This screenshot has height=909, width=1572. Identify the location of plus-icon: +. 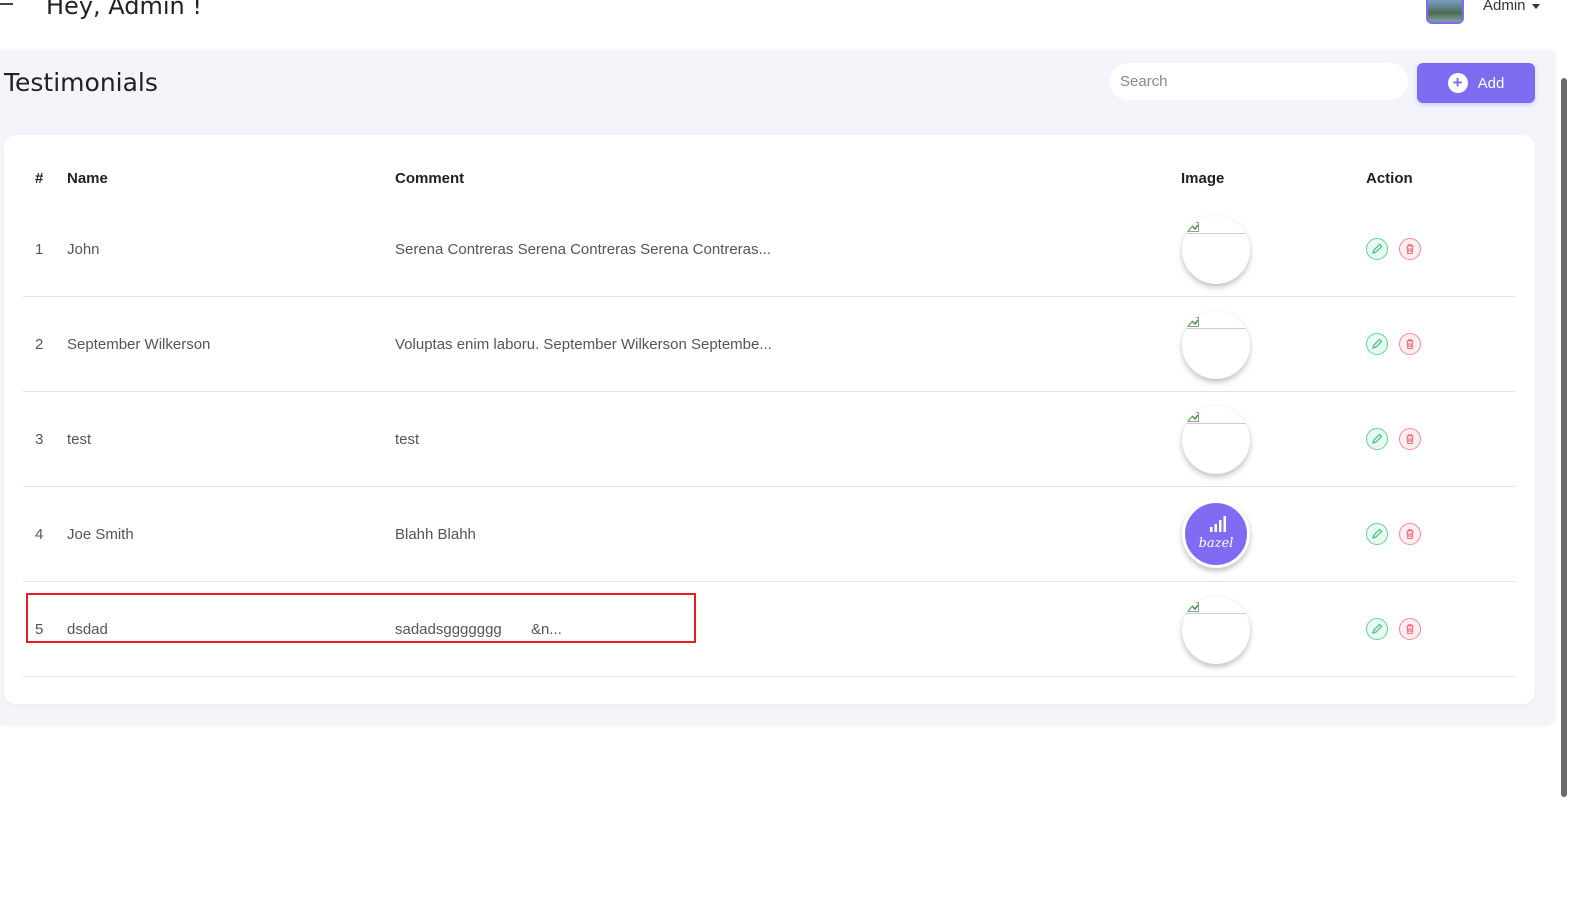
(1457, 83).